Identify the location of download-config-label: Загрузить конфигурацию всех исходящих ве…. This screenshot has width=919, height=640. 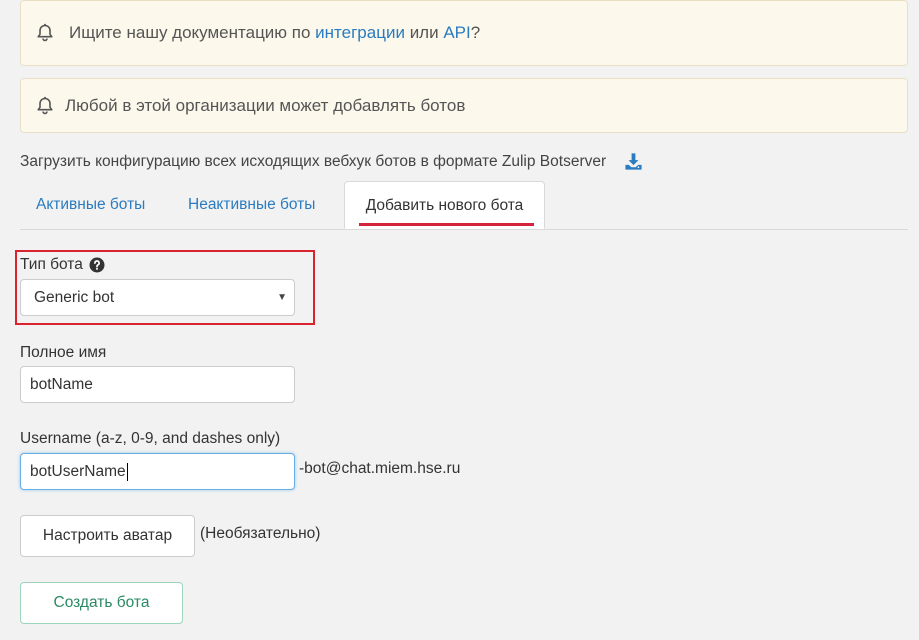
(313, 161).